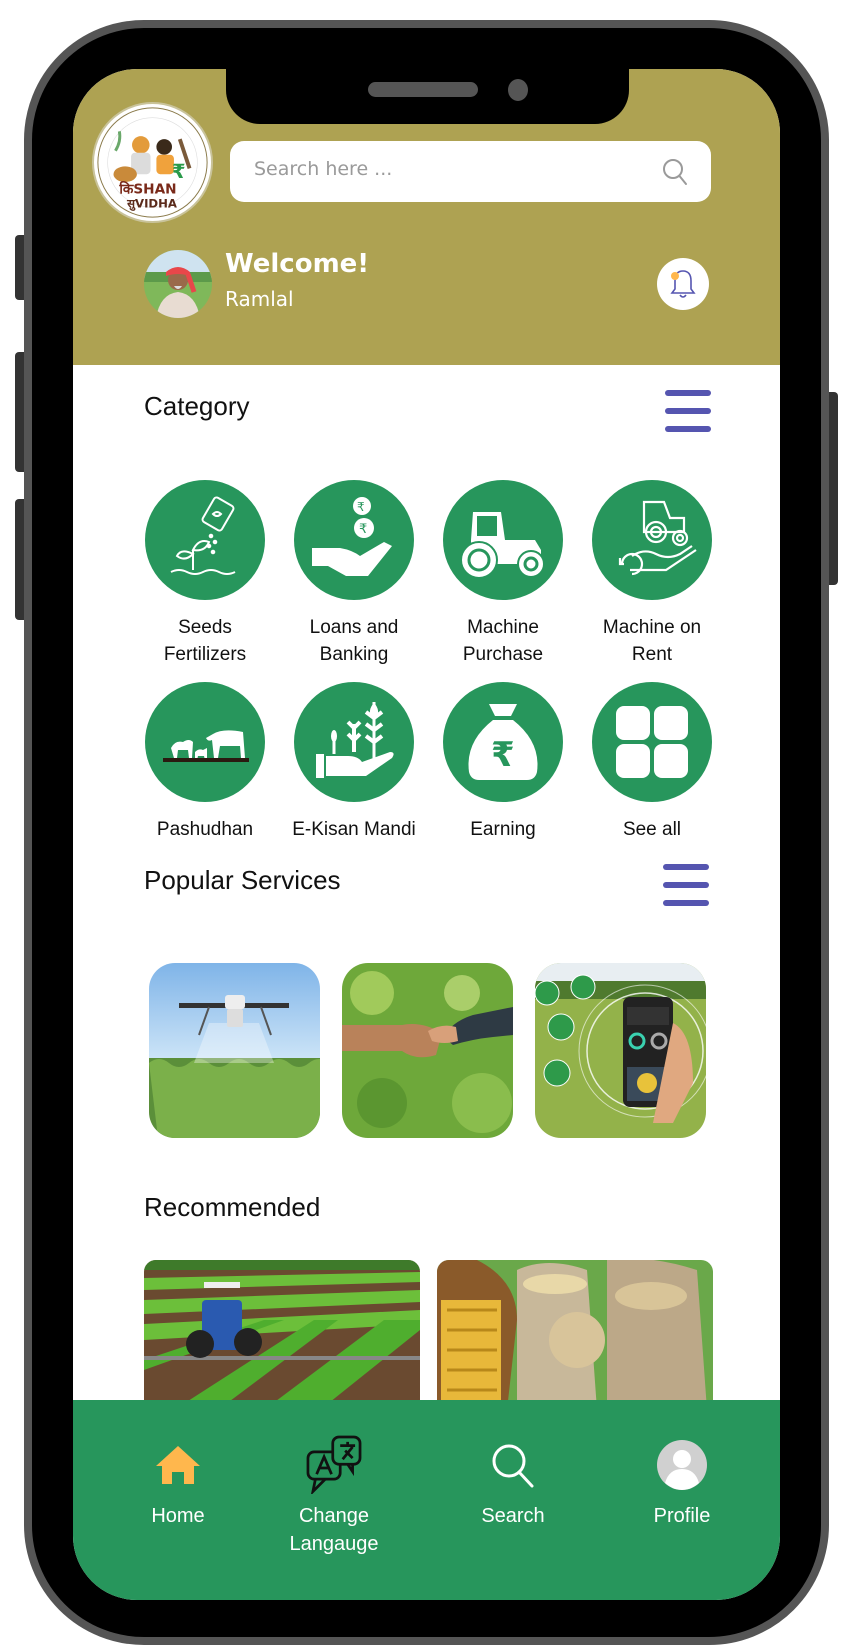 The height and width of the screenshot is (1647, 843). Describe the element at coordinates (652, 742) in the screenshot. I see `grid-icon` at that location.